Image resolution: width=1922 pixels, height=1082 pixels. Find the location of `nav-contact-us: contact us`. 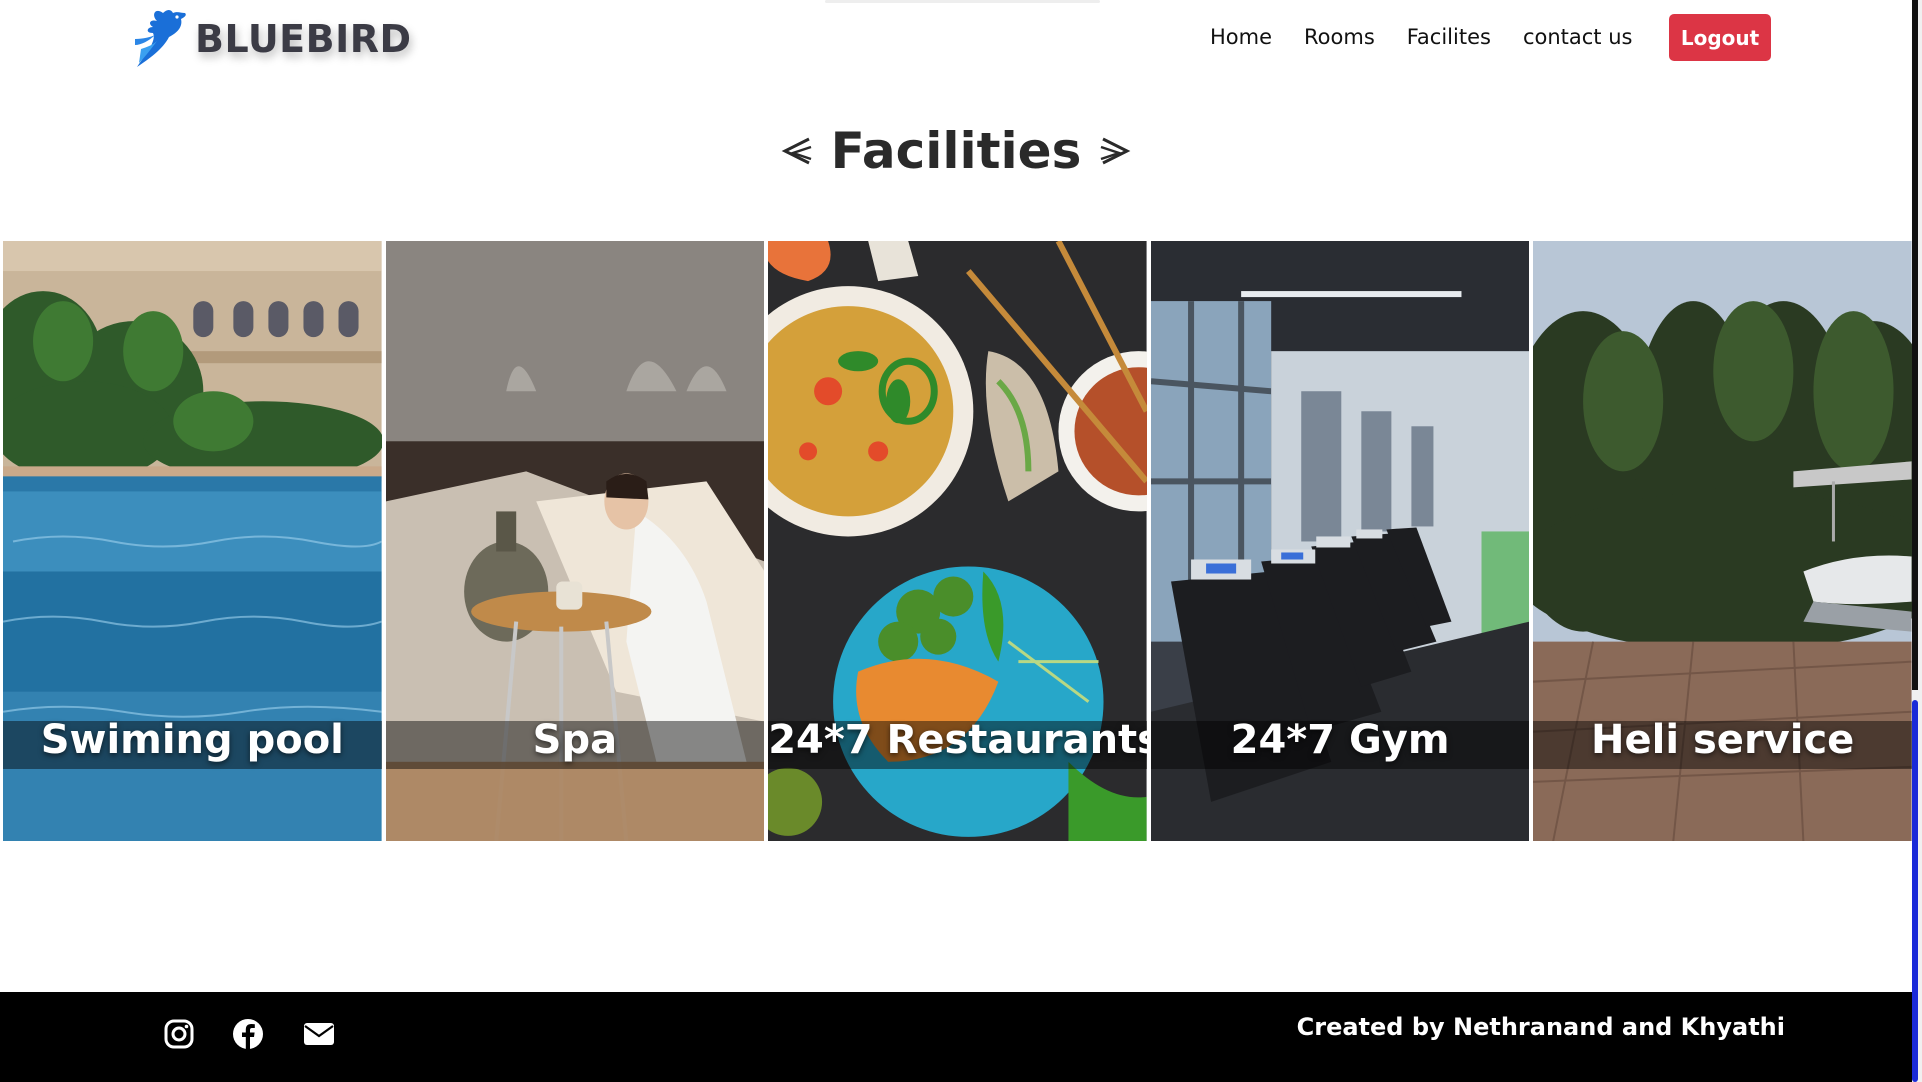

nav-contact-us: contact us is located at coordinates (1578, 37).